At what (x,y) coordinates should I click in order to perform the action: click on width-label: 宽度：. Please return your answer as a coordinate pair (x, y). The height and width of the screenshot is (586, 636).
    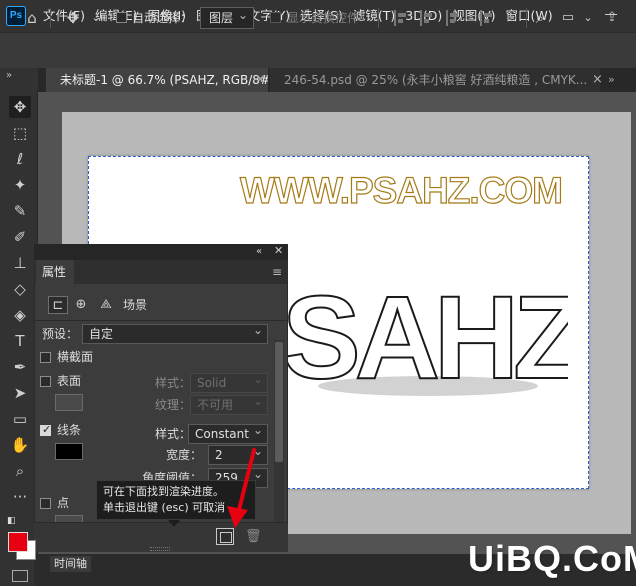
    Looking at the image, I should click on (184, 455).